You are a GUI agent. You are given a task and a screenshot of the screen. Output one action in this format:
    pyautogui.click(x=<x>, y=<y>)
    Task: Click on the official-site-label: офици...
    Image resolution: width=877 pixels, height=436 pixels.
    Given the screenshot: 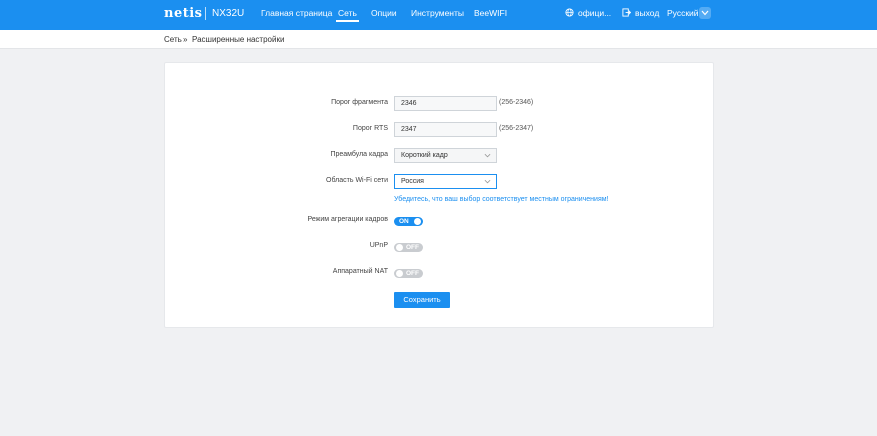 What is the action you would take?
    pyautogui.click(x=595, y=13)
    